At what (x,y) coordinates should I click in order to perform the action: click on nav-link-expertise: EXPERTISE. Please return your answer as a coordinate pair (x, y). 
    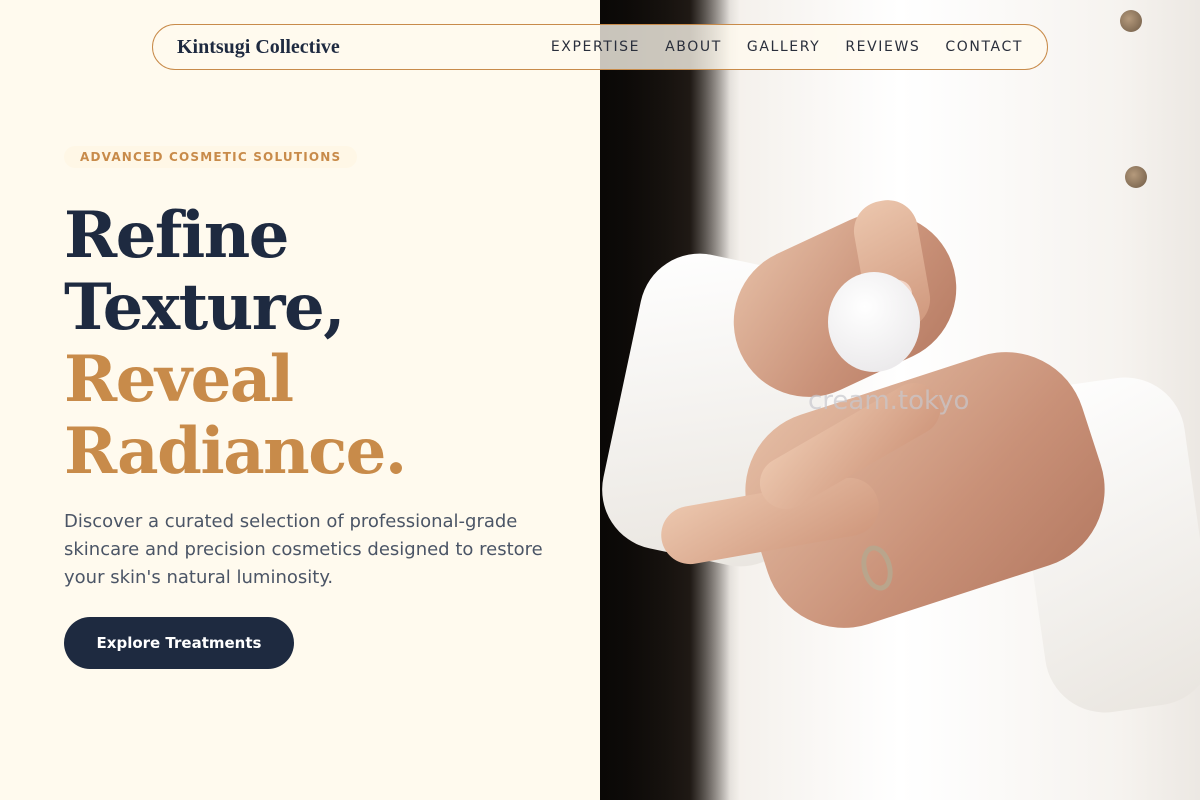
    Looking at the image, I should click on (595, 47).